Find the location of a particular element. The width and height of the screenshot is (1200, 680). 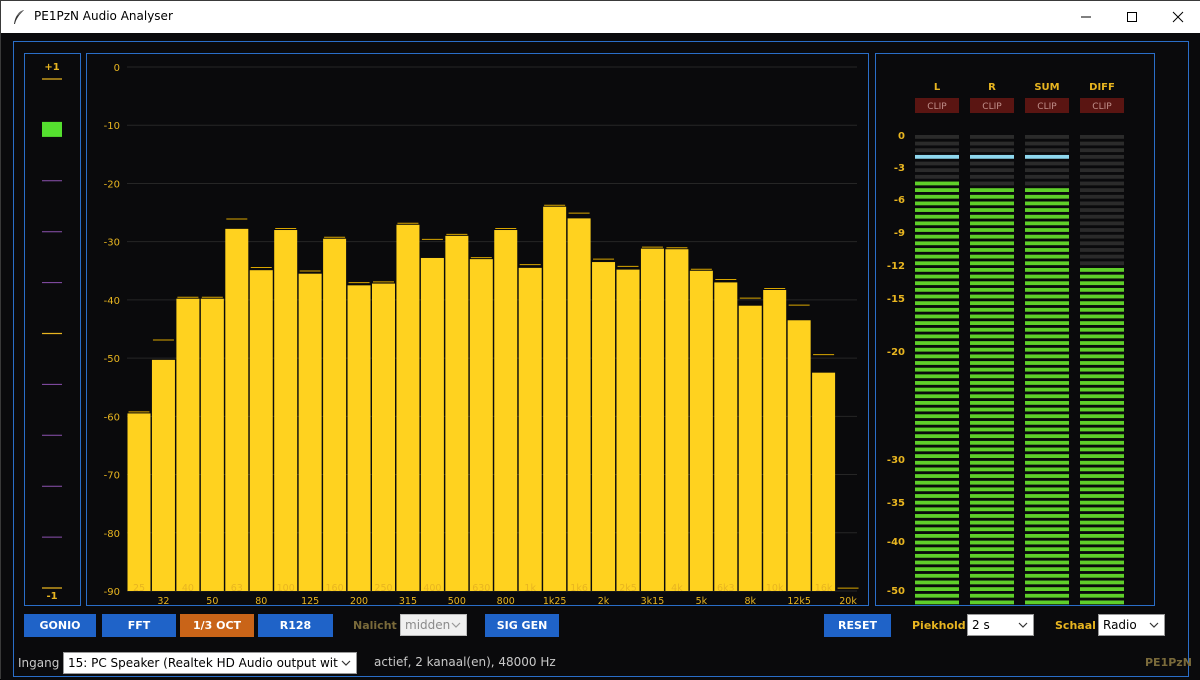

nalicht-label: Nalicht is located at coordinates (375, 625).